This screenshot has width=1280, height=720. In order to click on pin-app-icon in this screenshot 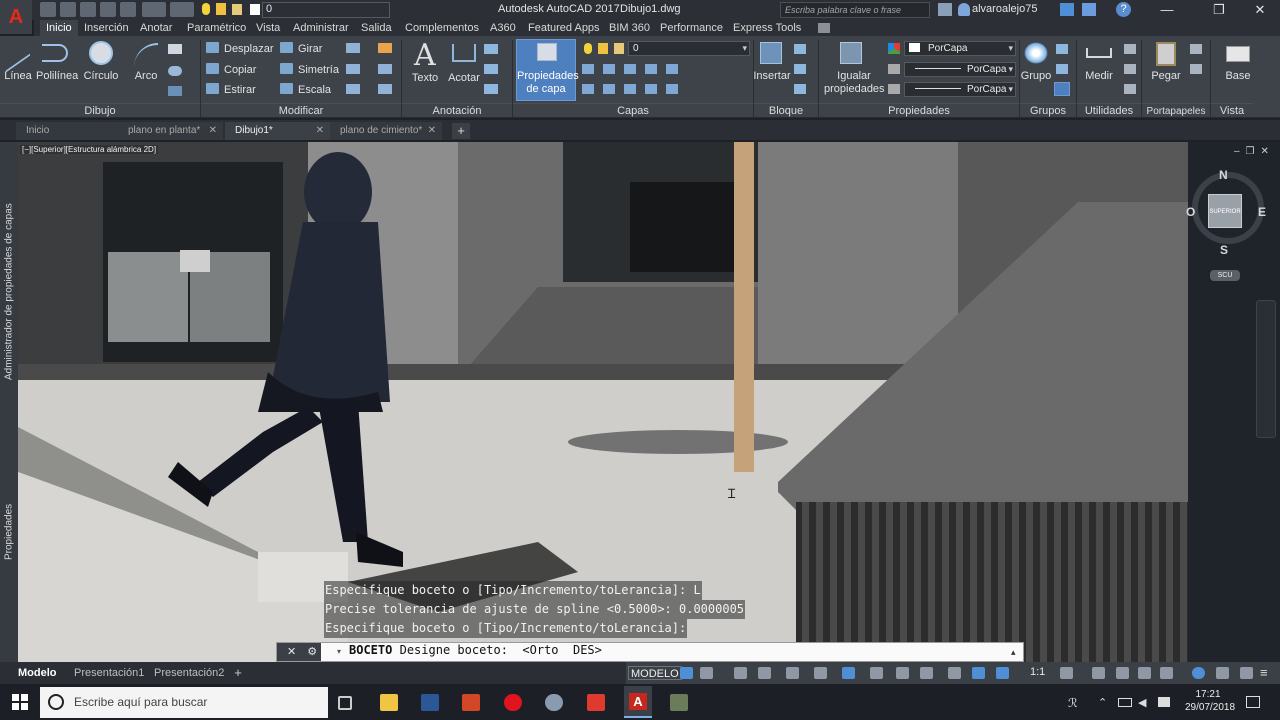, I will do `click(596, 702)`.